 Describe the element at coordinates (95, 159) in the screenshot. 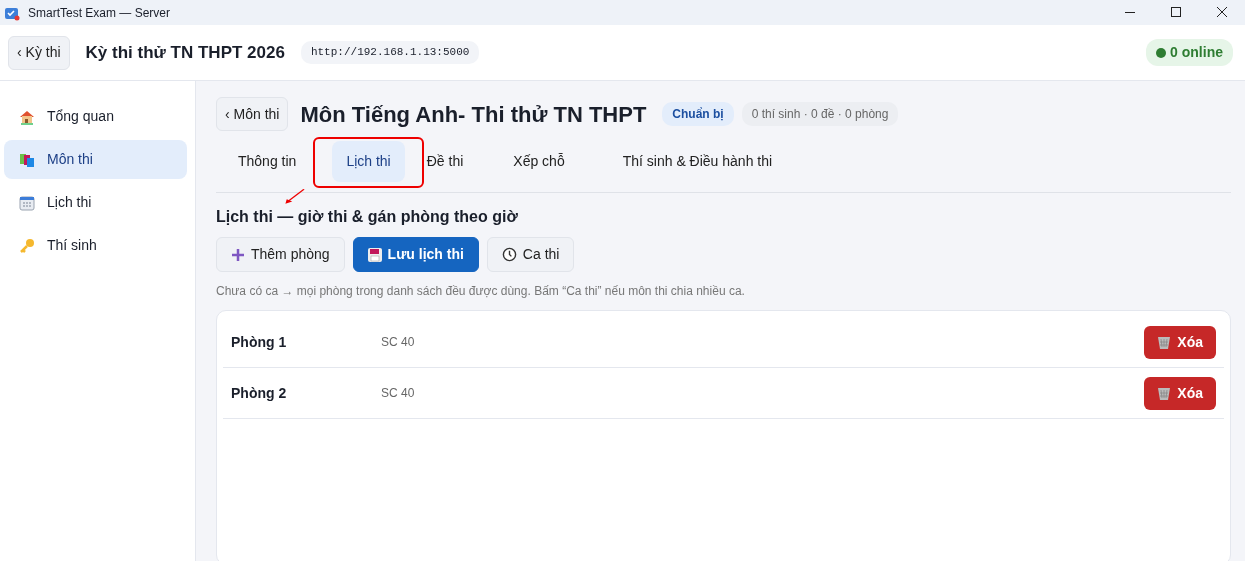

I see `sidebar-item: Môn thi` at that location.